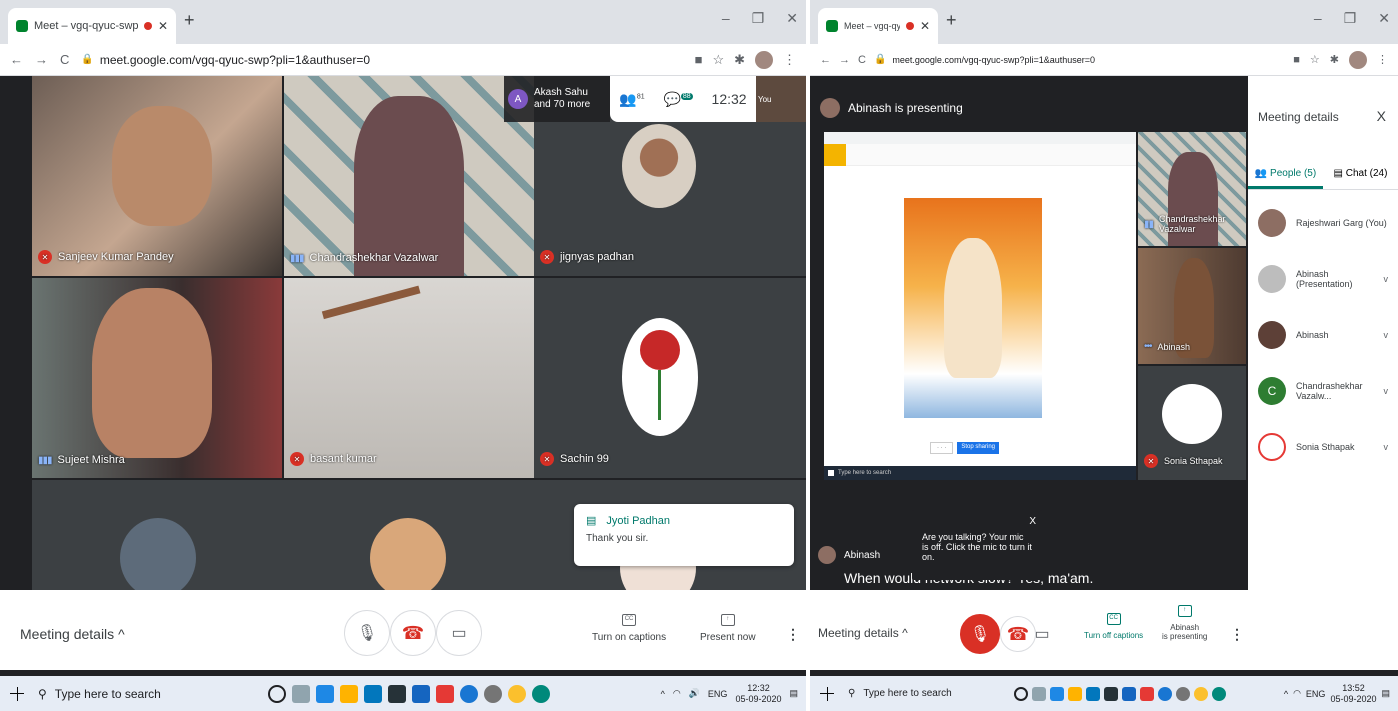 The height and width of the screenshot is (711, 1398). What do you see at coordinates (718, 694) in the screenshot?
I see `lang-indicator: ENG` at bounding box center [718, 694].